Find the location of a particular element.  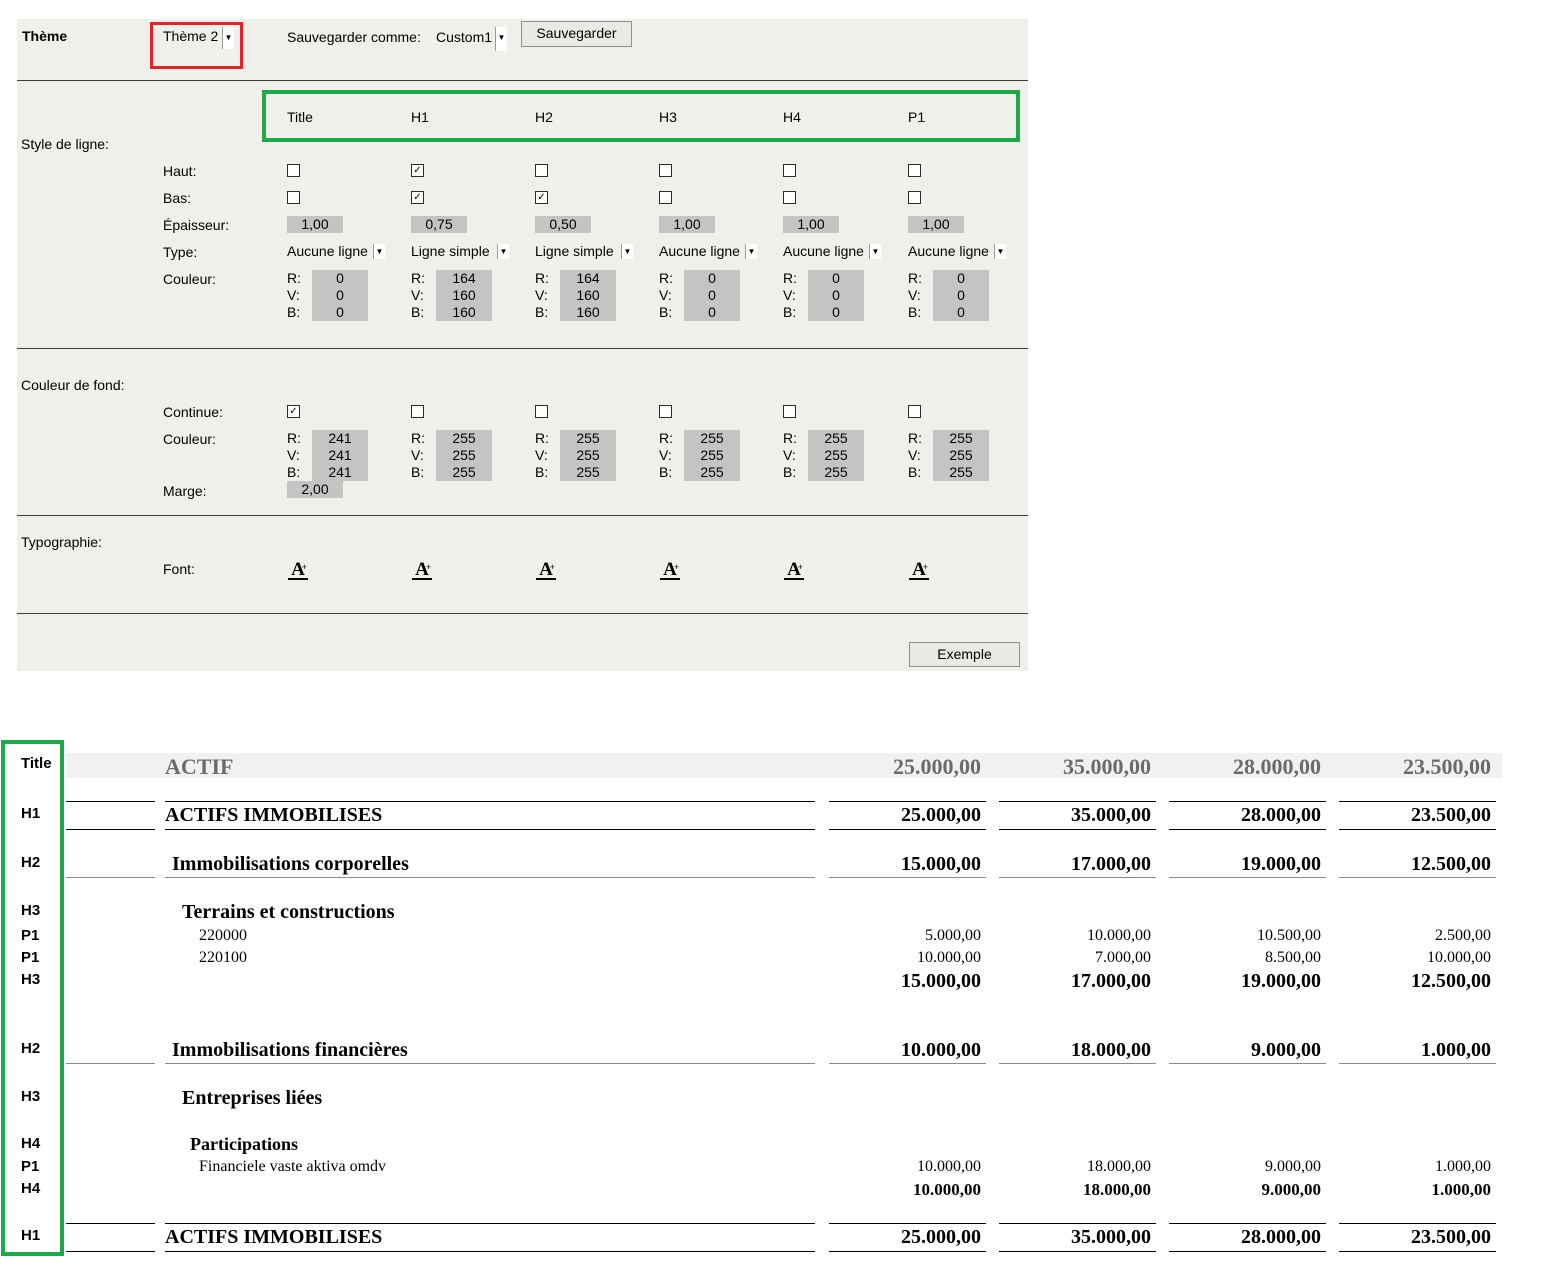

divider is located at coordinates (522, 613).